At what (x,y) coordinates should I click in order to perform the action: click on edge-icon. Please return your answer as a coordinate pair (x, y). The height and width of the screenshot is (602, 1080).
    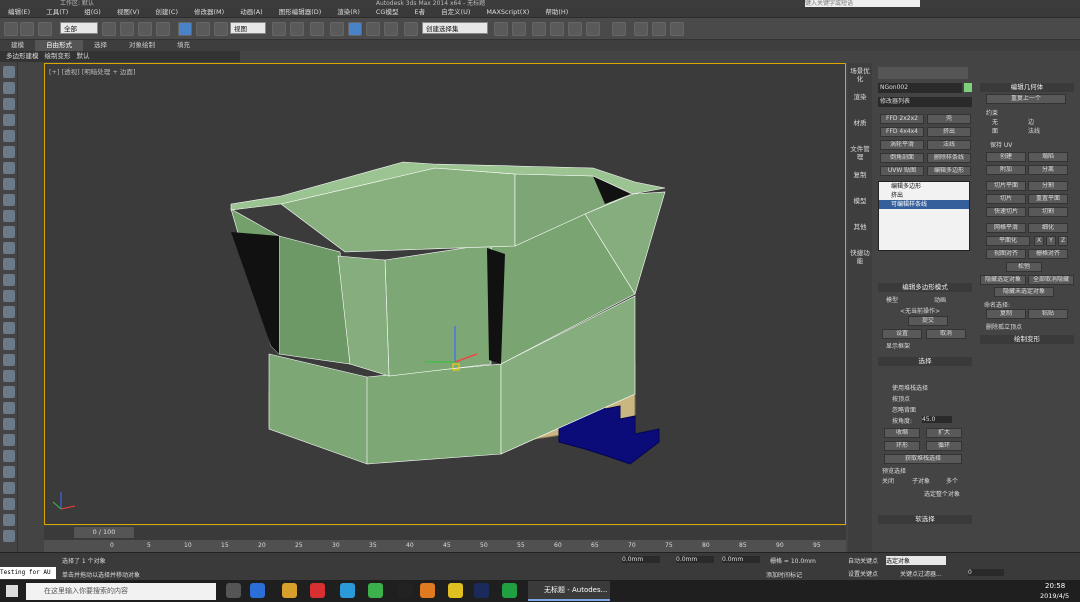
    Looking at the image, I should click on (257, 590).